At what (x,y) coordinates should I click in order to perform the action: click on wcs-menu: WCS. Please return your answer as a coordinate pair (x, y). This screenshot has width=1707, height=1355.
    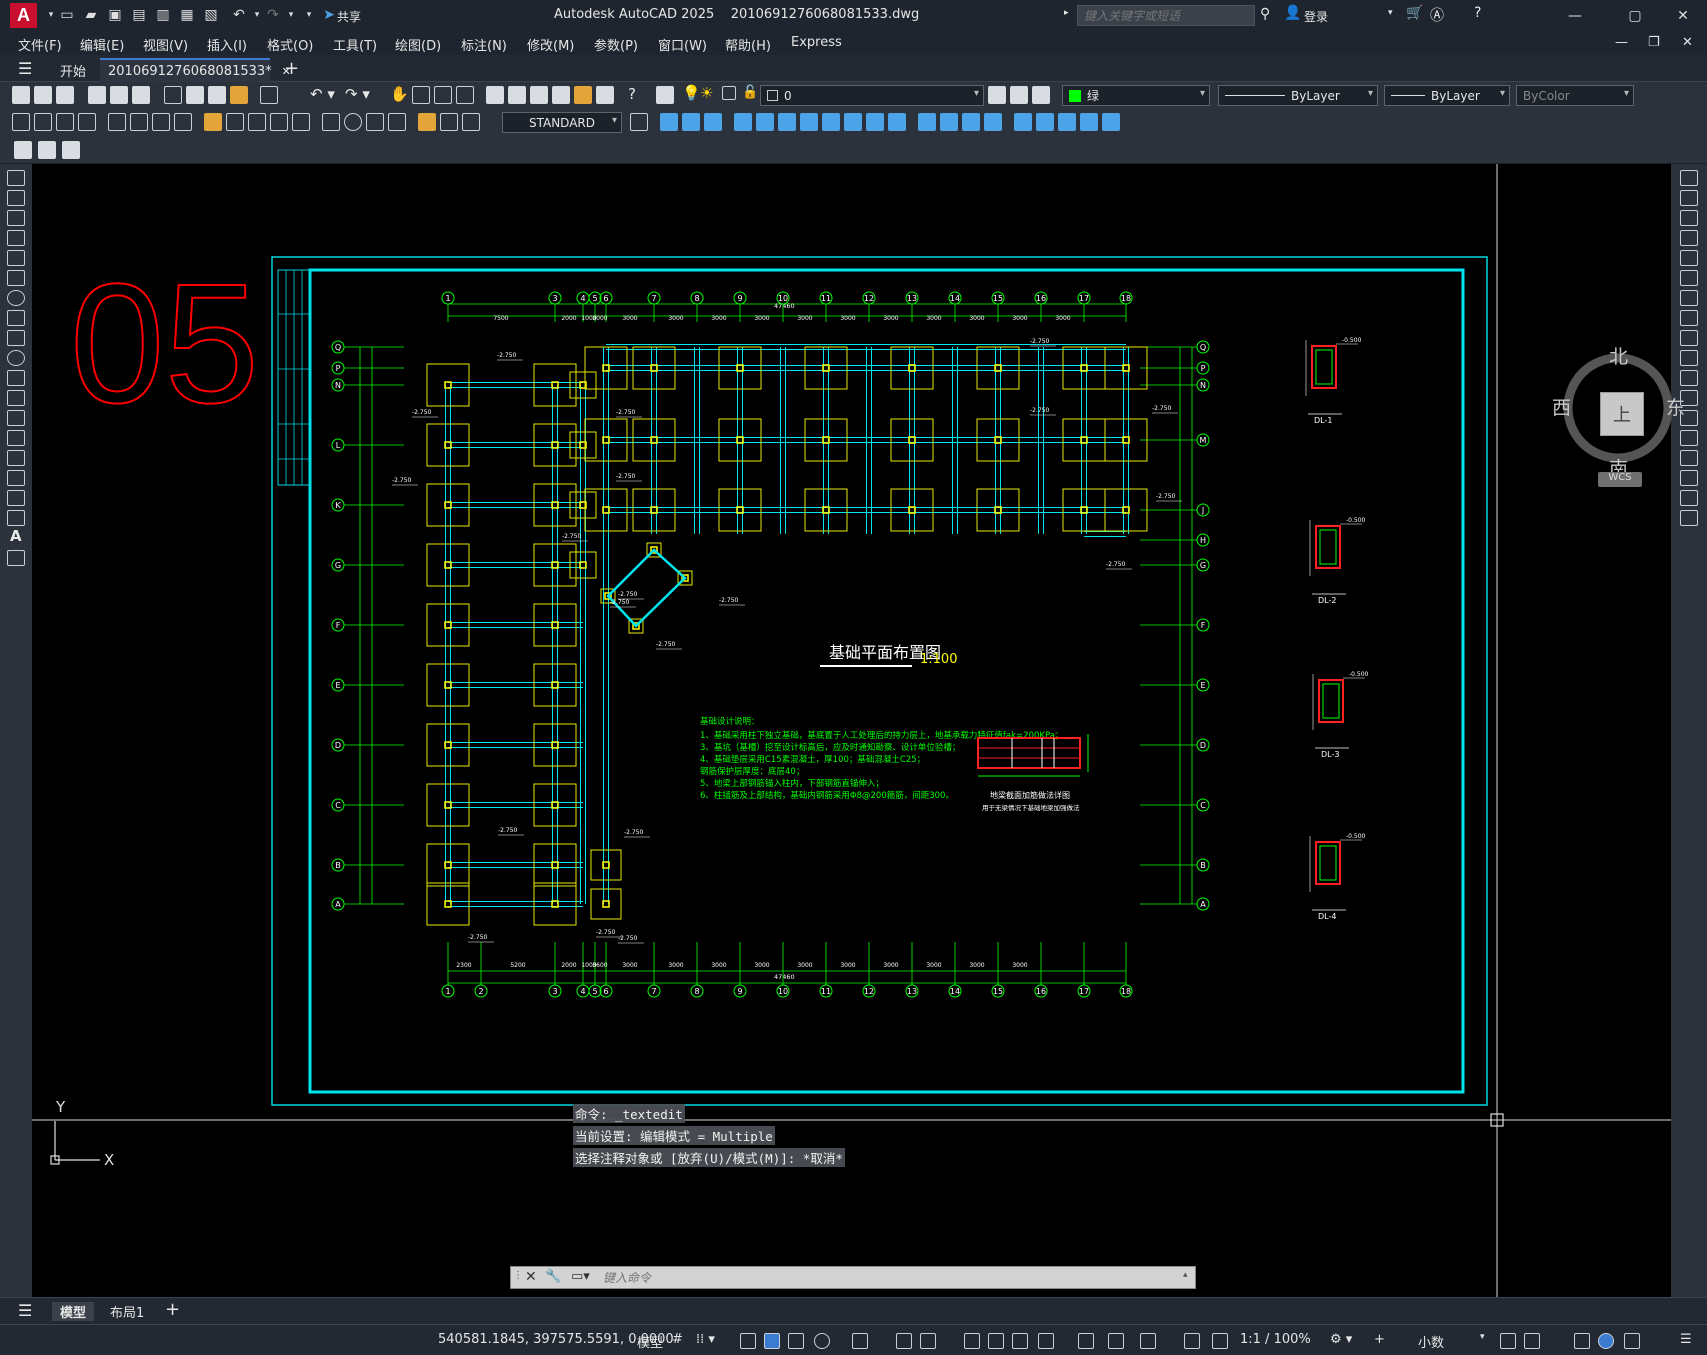
    Looking at the image, I should click on (1620, 479).